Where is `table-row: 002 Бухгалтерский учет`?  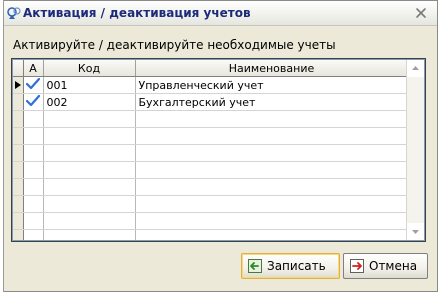 table-row: 002 Бухгалтерский учет is located at coordinates (211, 102).